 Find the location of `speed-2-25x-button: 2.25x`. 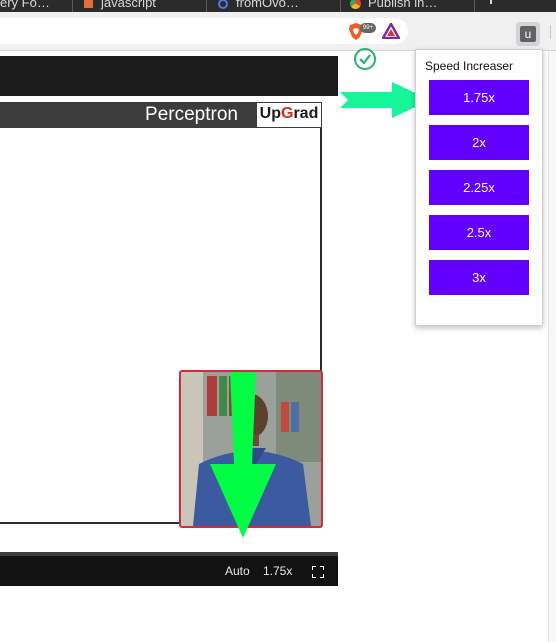

speed-2-25x-button: 2.25x is located at coordinates (479, 187).